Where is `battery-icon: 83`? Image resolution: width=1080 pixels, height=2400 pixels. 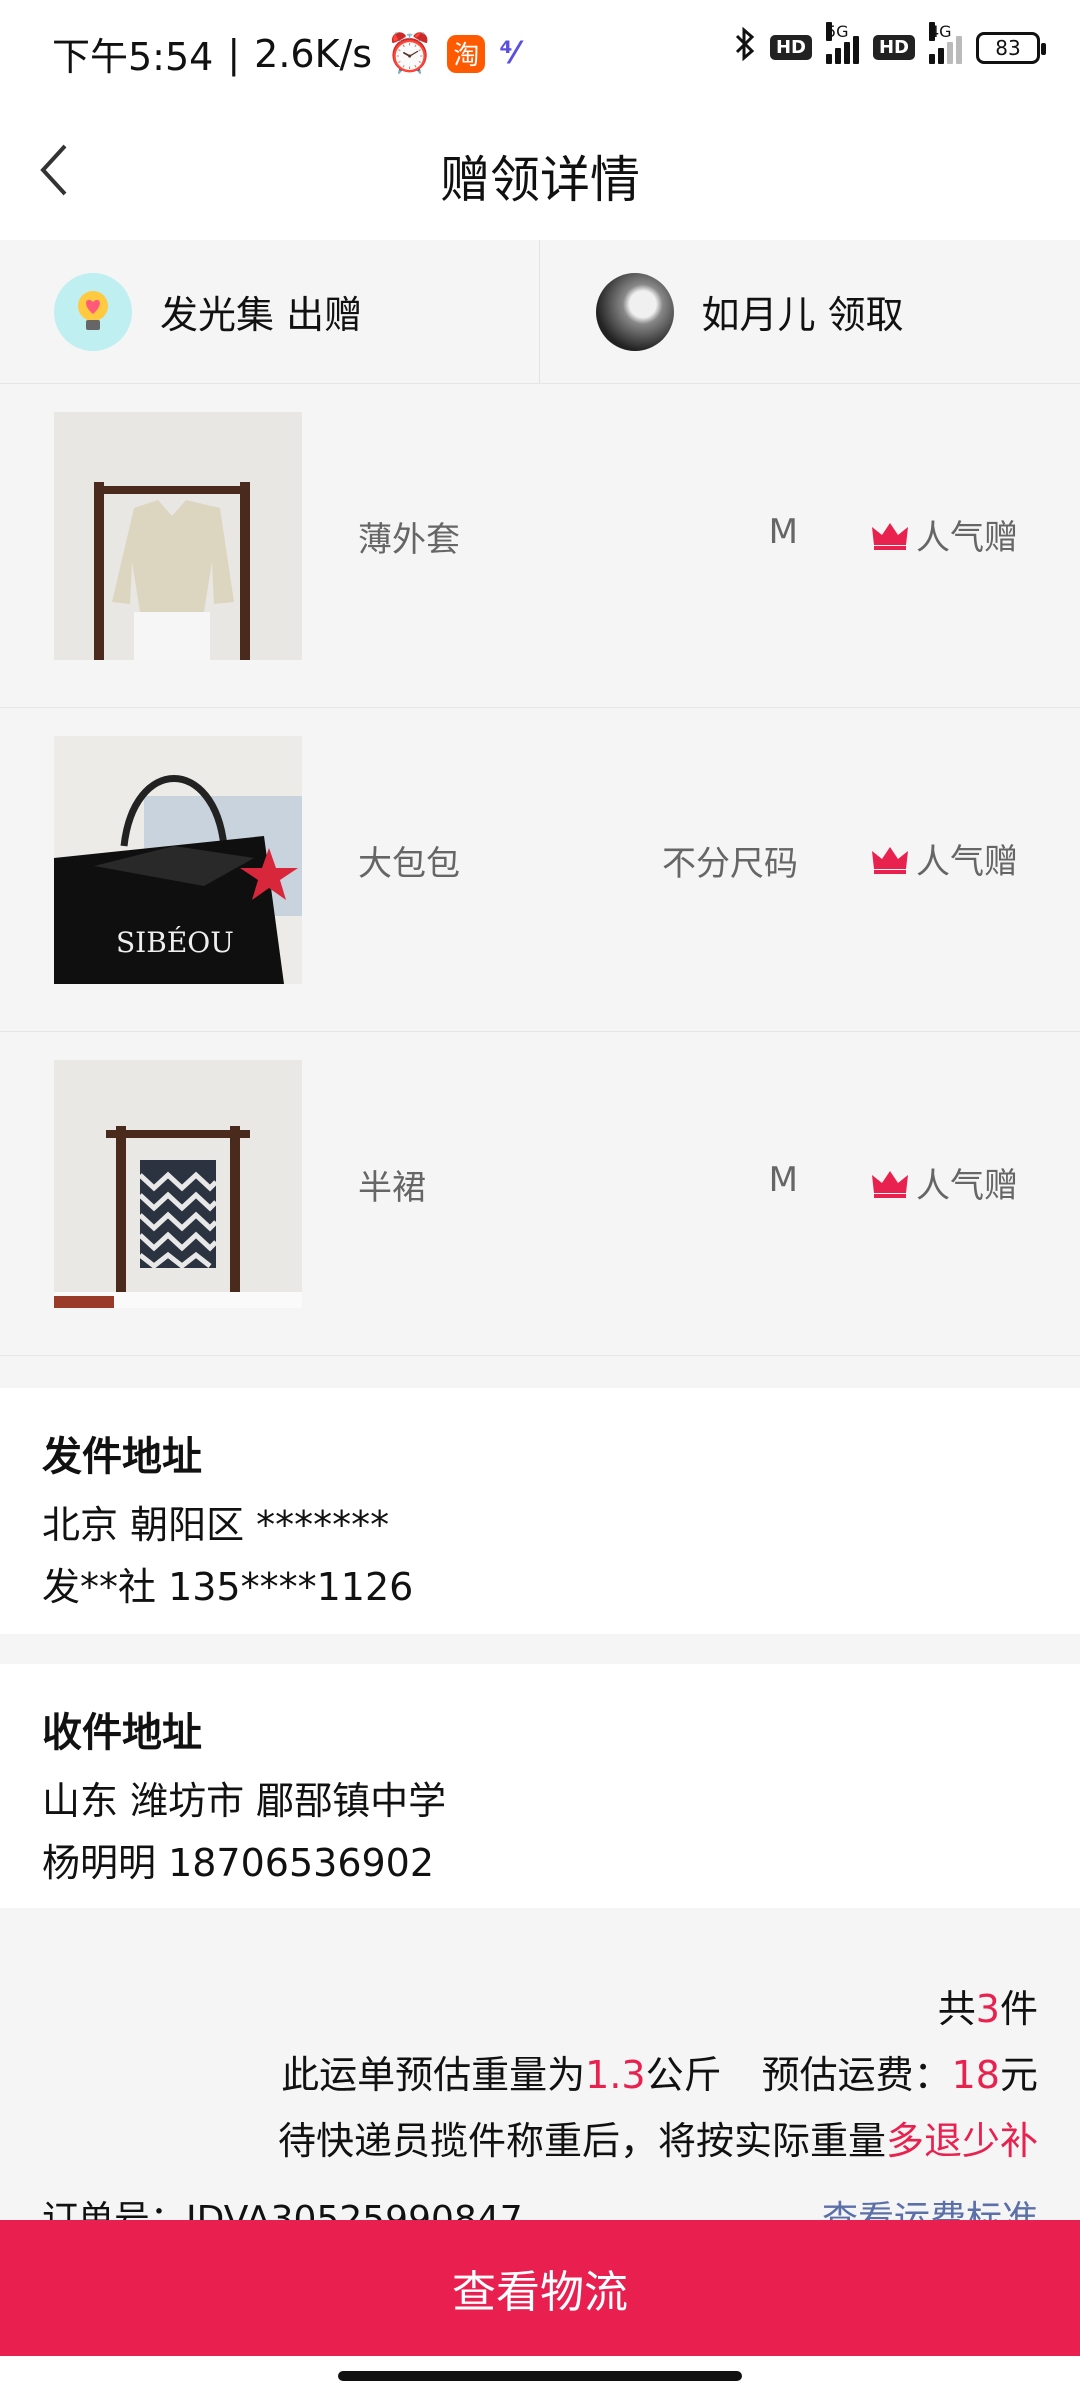
battery-icon: 83 is located at coordinates (1011, 47).